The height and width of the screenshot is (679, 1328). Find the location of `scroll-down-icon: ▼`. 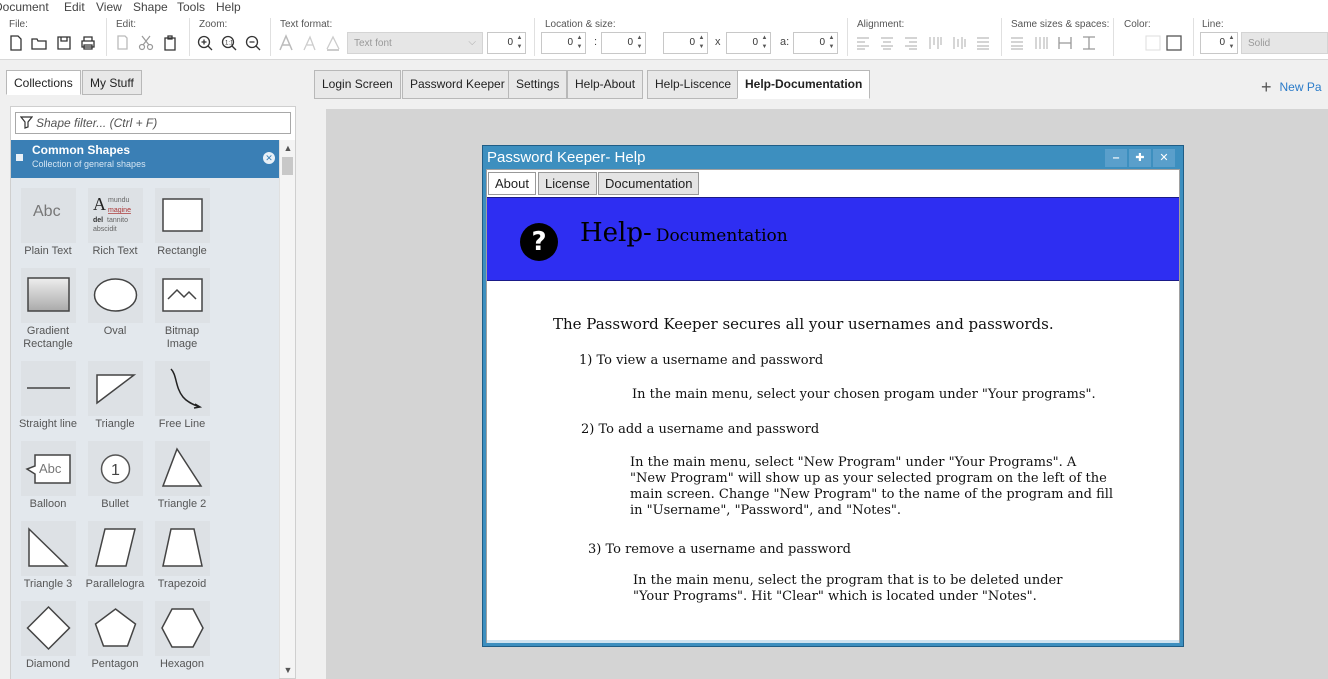

scroll-down-icon: ▼ is located at coordinates (288, 670).